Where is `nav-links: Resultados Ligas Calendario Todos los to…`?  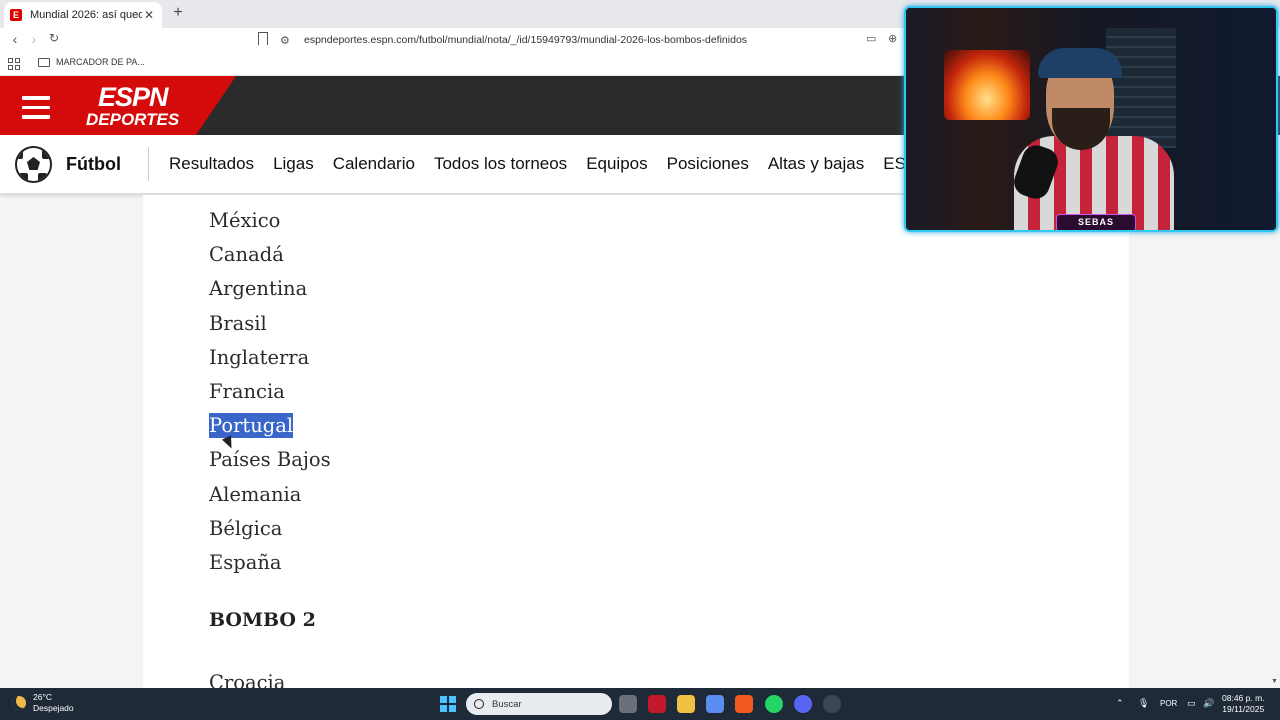 nav-links: Resultados Ligas Calendario Todos los to… is located at coordinates (547, 164).